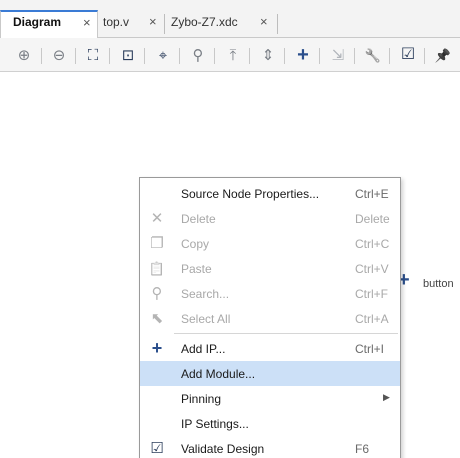 Image resolution: width=460 pixels, height=458 pixels. I want to click on menu-item-label: Select All, so click(206, 319).